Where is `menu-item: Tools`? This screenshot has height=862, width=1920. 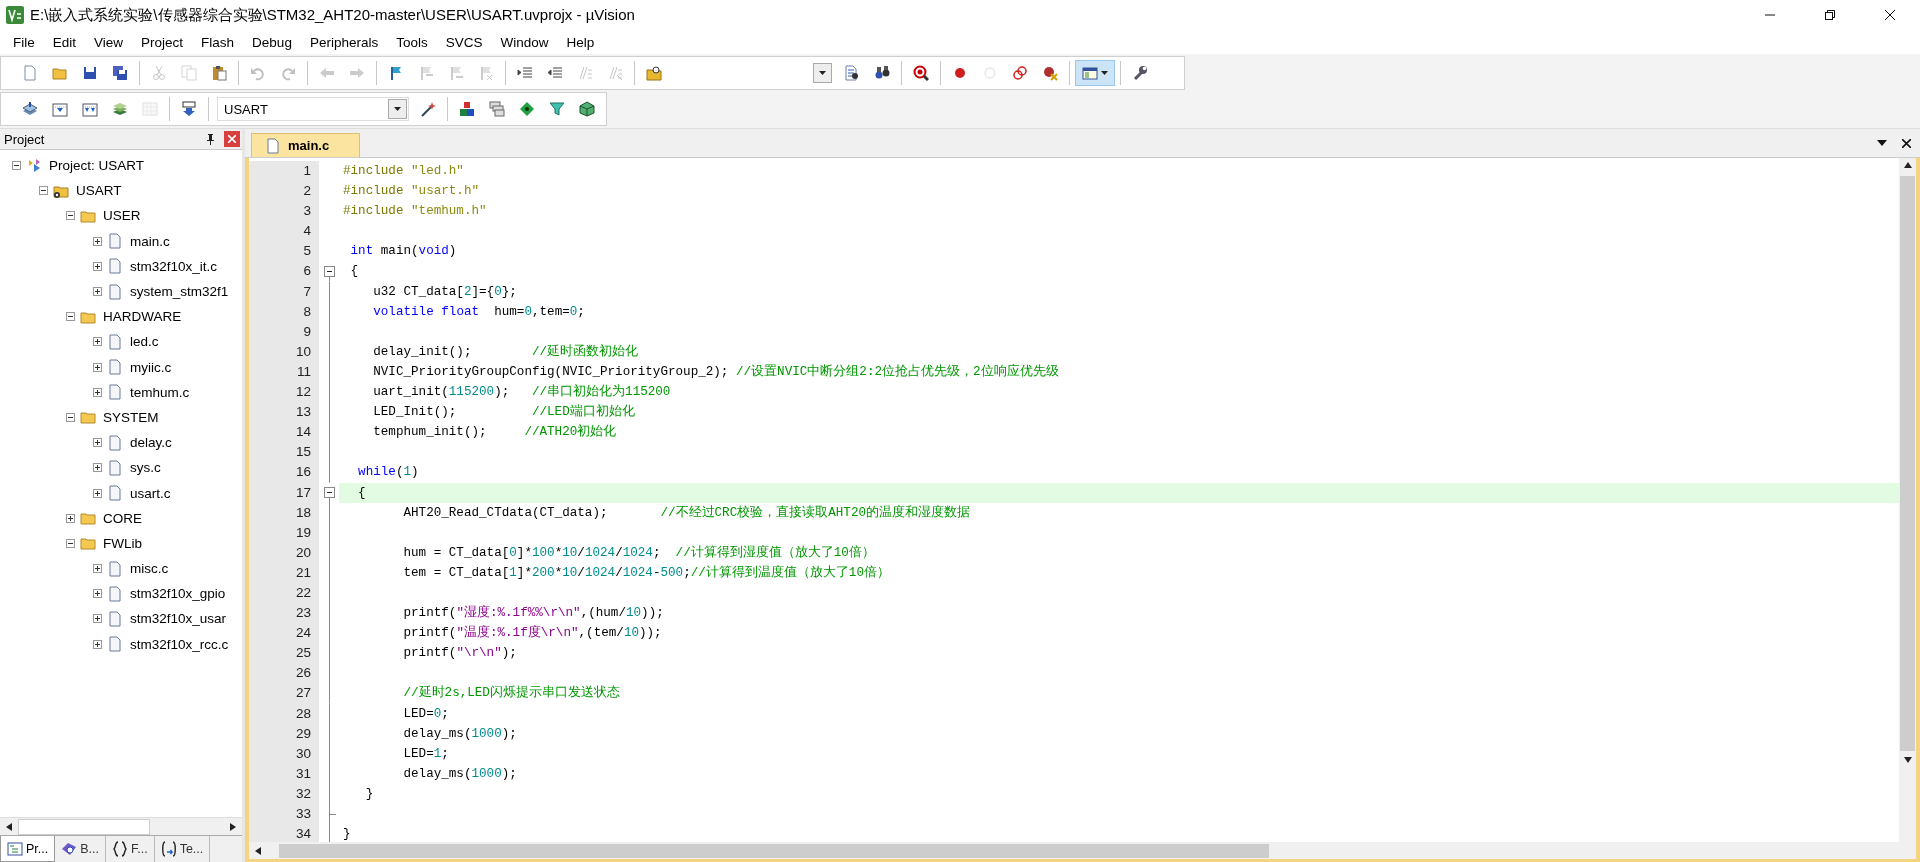 menu-item: Tools is located at coordinates (412, 42).